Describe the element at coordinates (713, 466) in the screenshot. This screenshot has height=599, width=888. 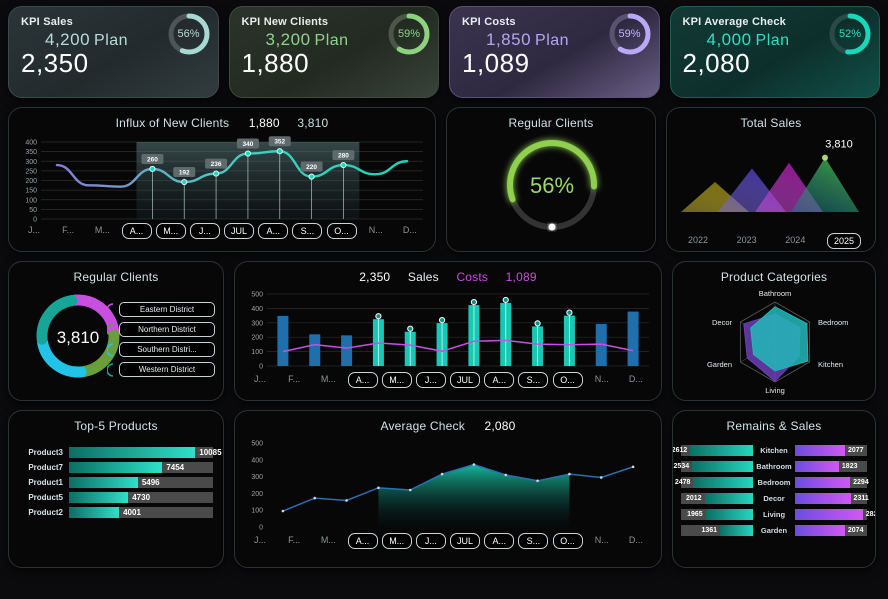
I see `remains-bar: 2534` at that location.